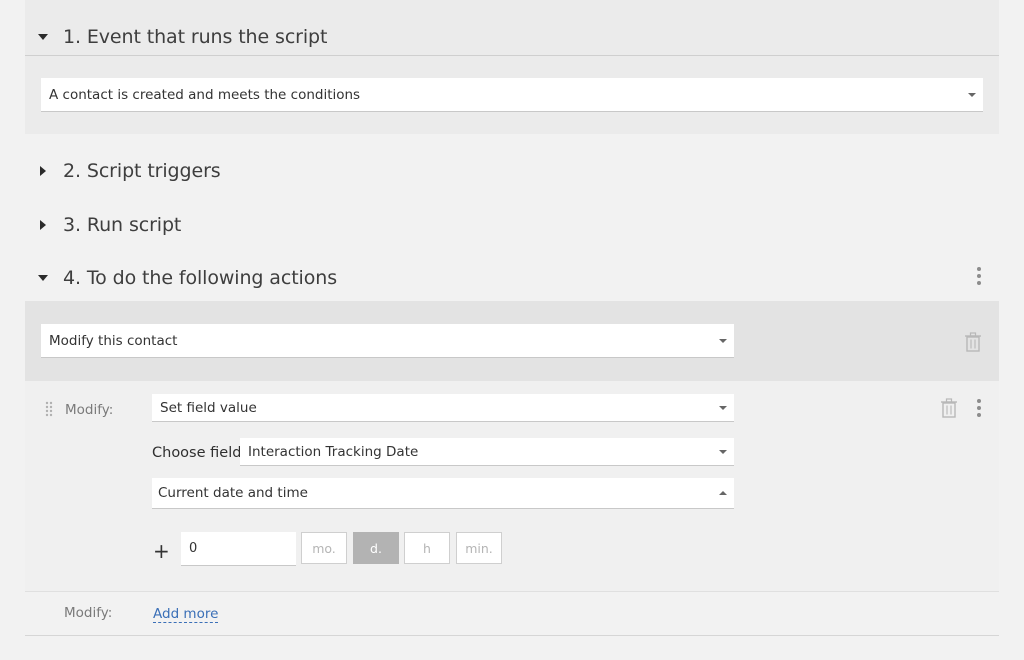 The height and width of the screenshot is (660, 1024). Describe the element at coordinates (512, 635) in the screenshot. I see `footer-divider-bottom` at that location.